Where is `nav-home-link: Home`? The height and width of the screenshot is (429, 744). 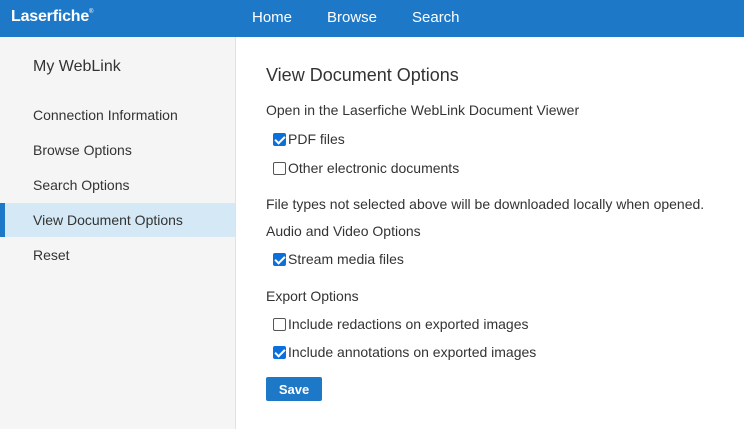 nav-home-link: Home is located at coordinates (272, 17).